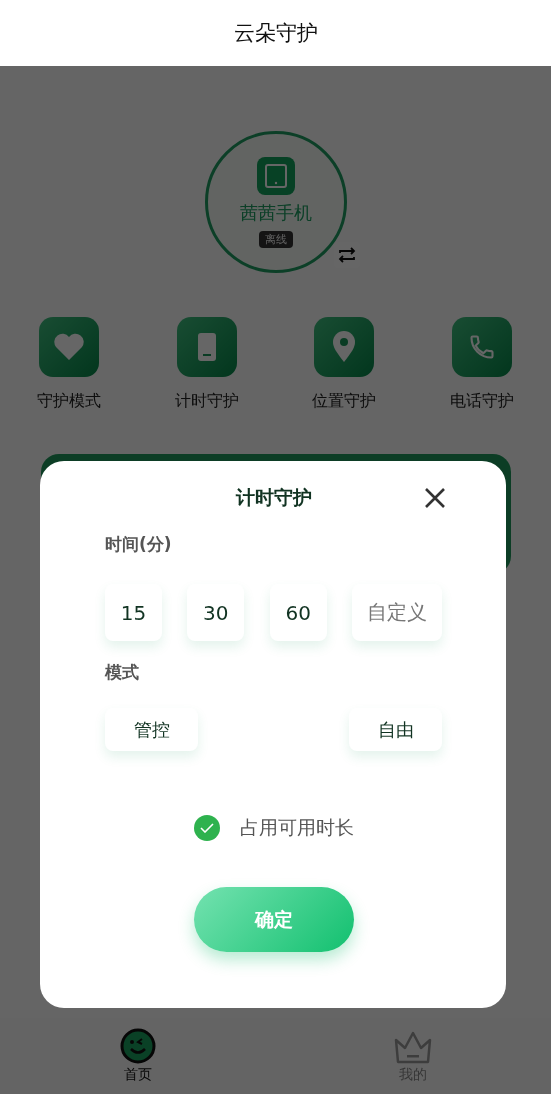 The height and width of the screenshot is (1094, 551). I want to click on phone-device-icon, so click(206, 347).